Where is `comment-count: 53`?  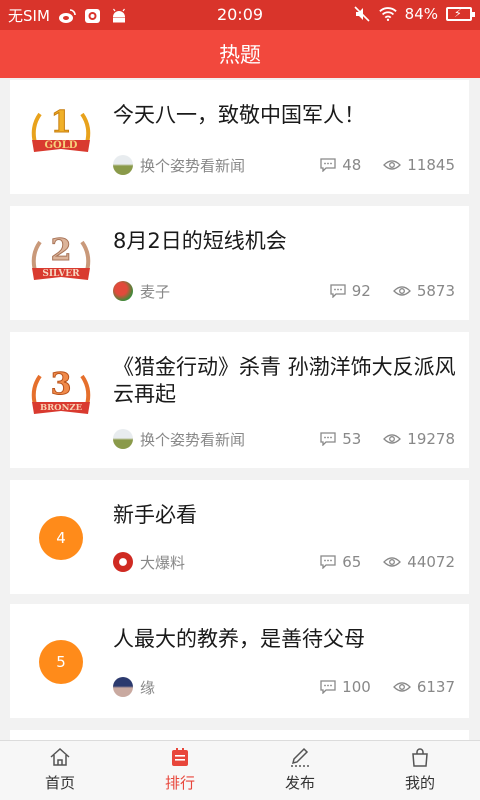 comment-count: 53 is located at coordinates (340, 439).